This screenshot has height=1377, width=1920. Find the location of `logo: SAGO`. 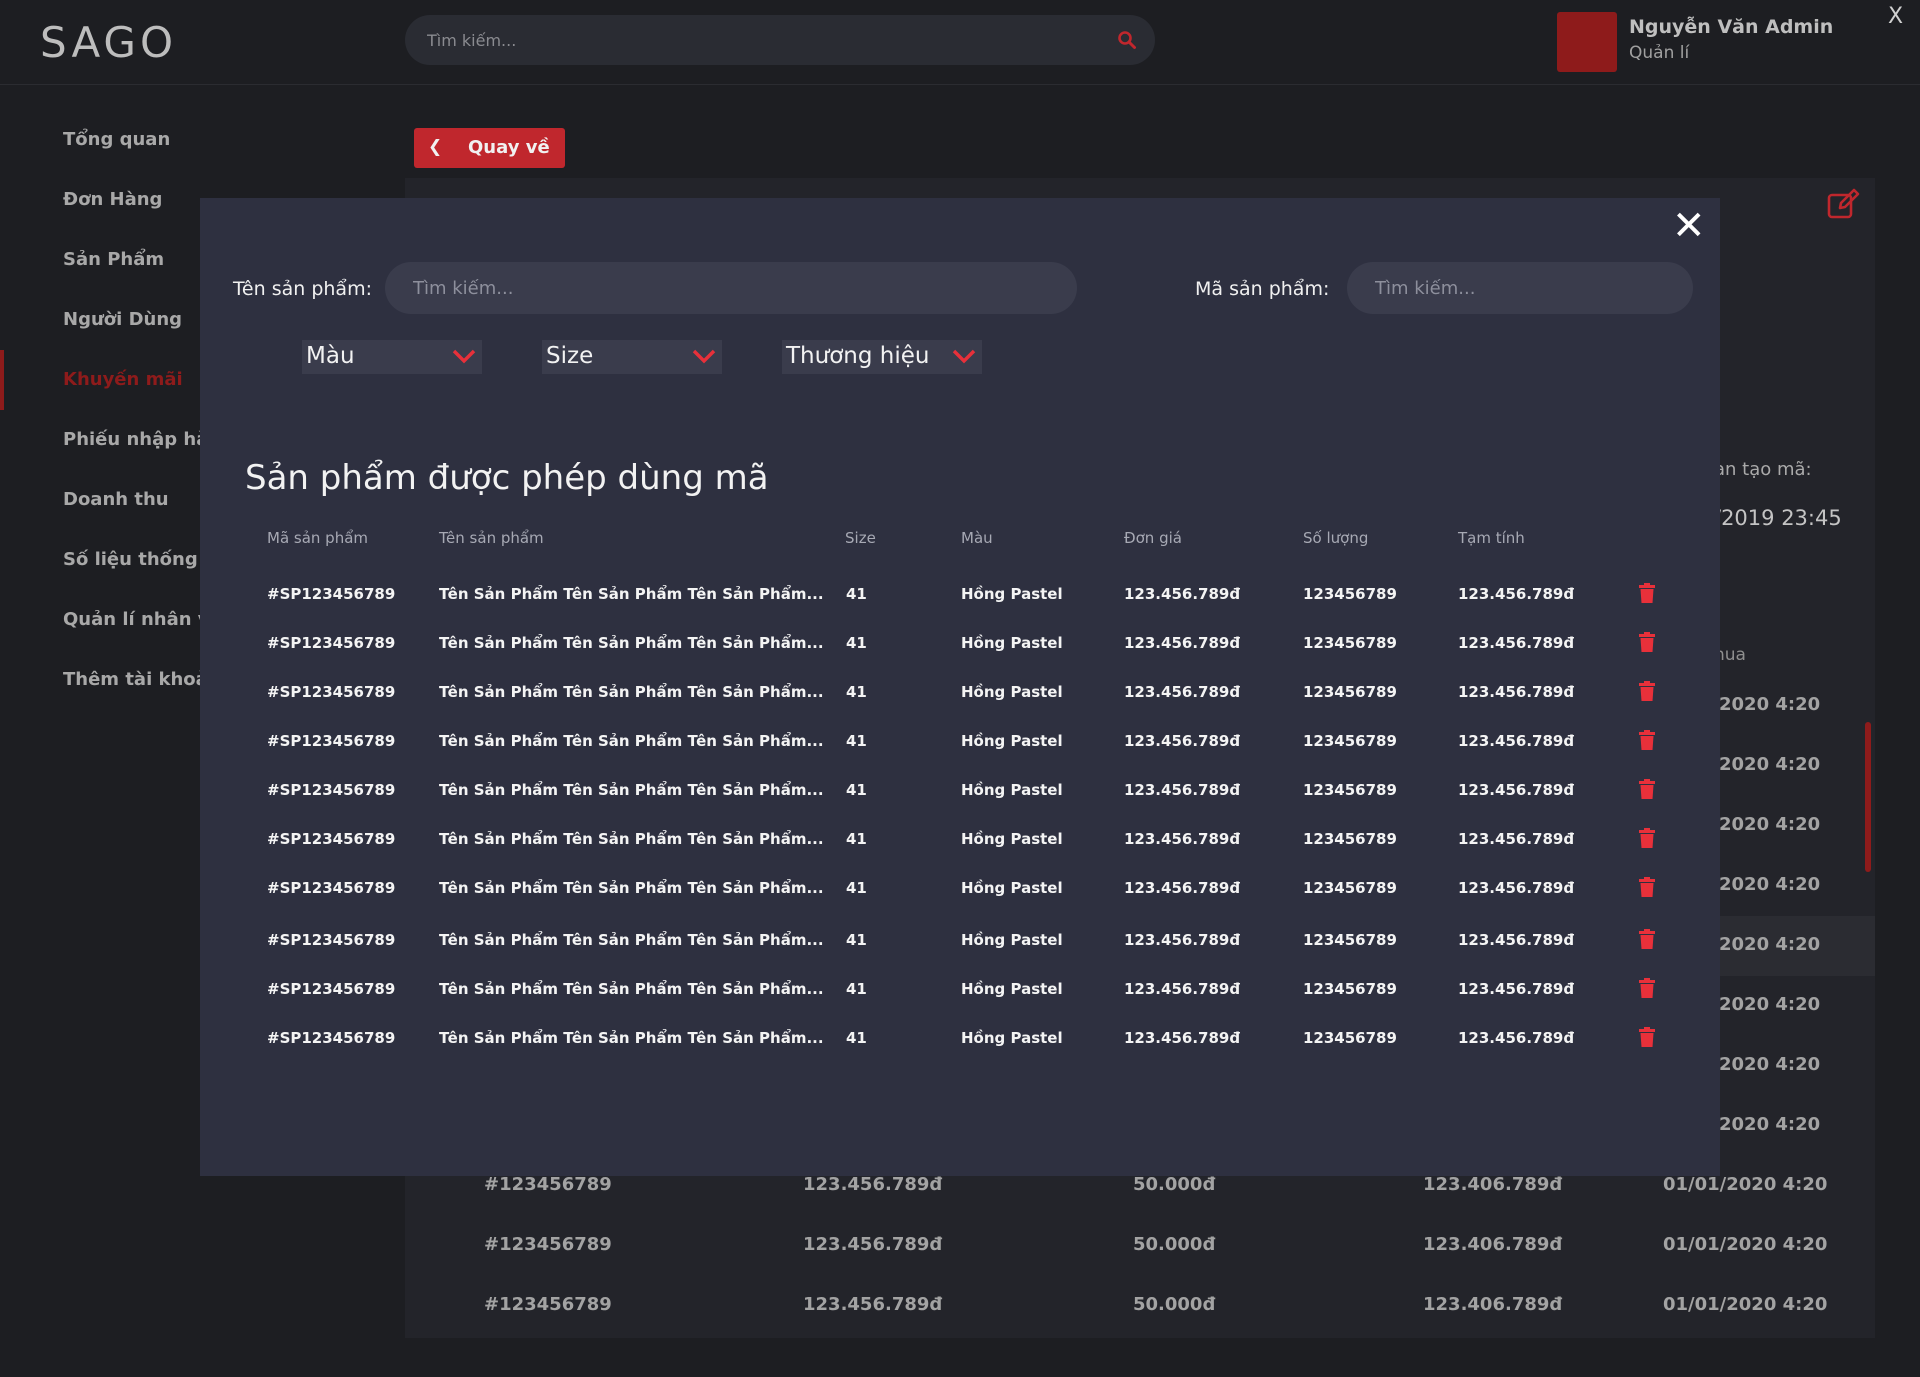

logo: SAGO is located at coordinates (108, 42).